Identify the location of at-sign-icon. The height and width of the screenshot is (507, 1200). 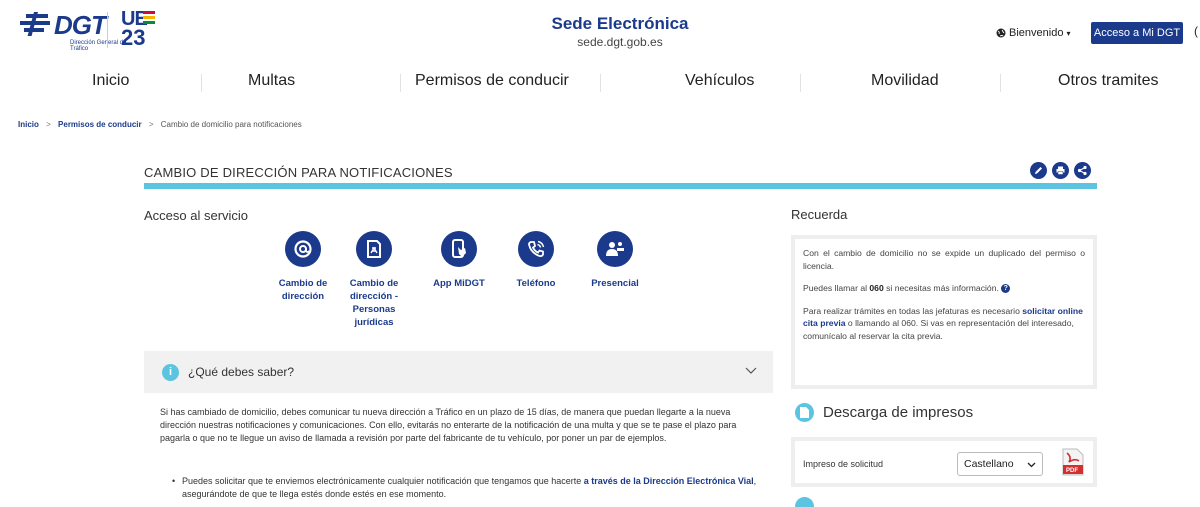
(303, 249).